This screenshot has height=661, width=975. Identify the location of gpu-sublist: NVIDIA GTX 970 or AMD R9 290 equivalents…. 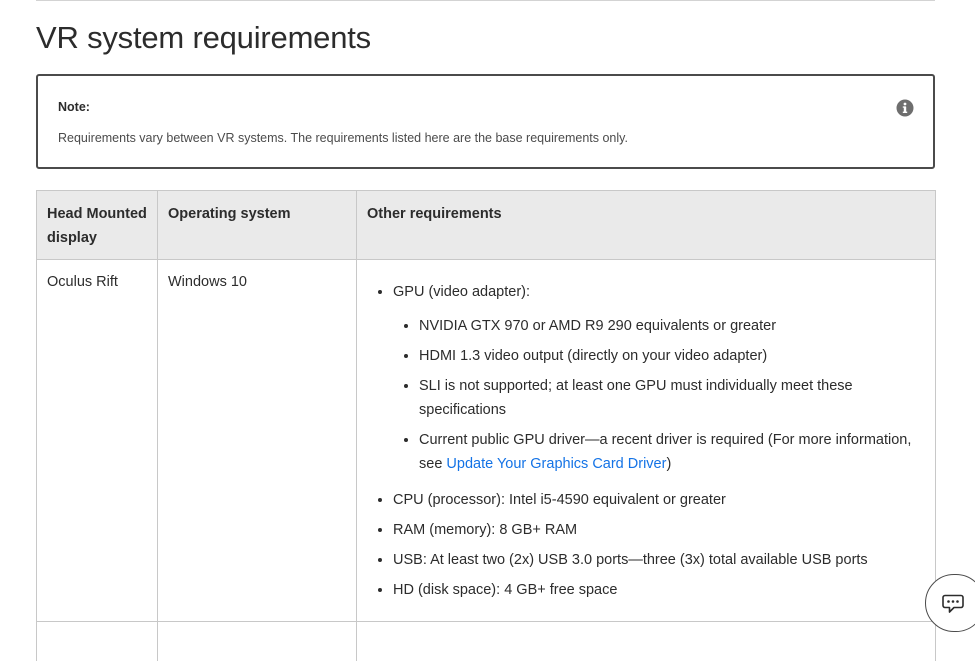
(659, 395).